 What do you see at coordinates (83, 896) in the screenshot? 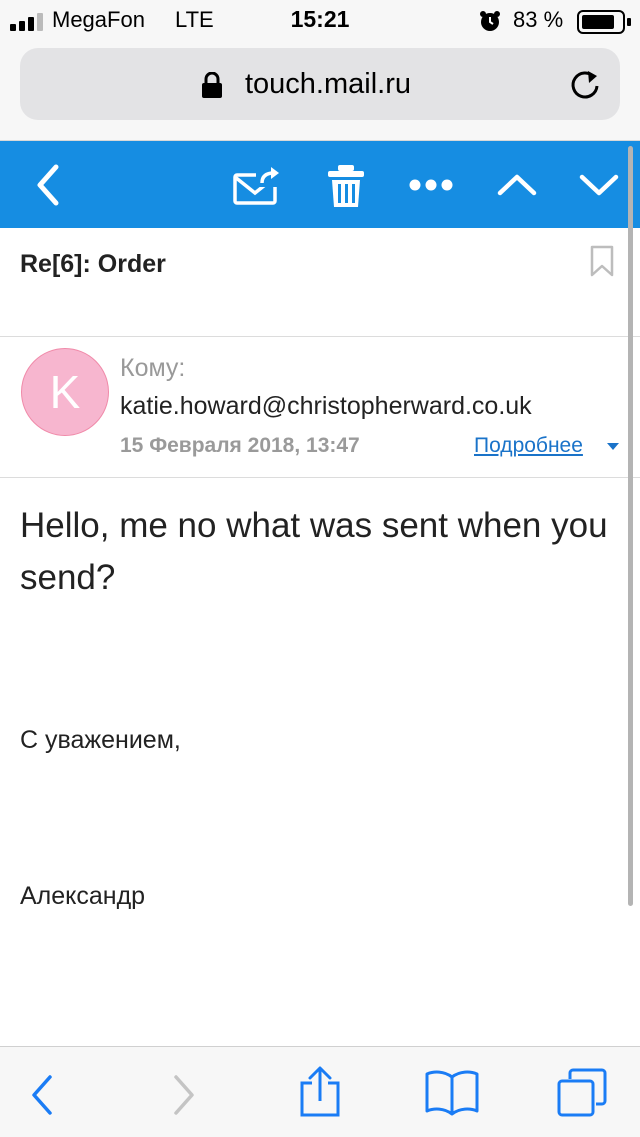
I see `signature-name: Александр` at bounding box center [83, 896].